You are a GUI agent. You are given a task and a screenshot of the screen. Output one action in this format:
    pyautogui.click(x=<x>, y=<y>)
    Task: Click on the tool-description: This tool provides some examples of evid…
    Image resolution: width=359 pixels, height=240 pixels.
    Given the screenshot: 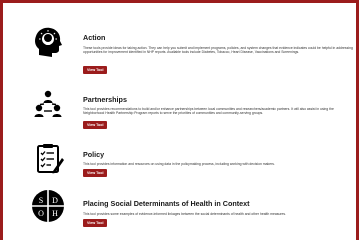 What is the action you would take?
    pyautogui.click(x=184, y=214)
    